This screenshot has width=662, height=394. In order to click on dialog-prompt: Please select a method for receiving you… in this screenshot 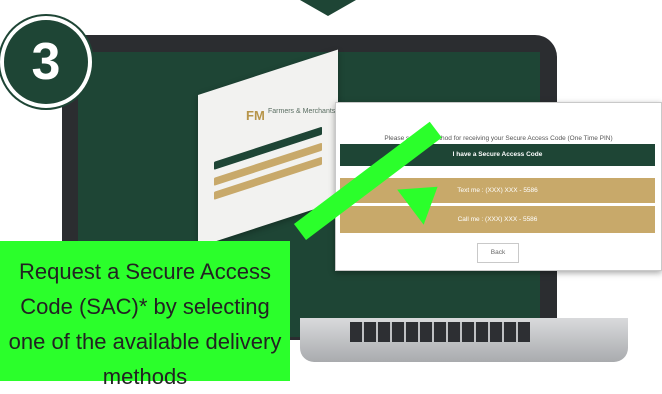, I will do `click(498, 138)`.